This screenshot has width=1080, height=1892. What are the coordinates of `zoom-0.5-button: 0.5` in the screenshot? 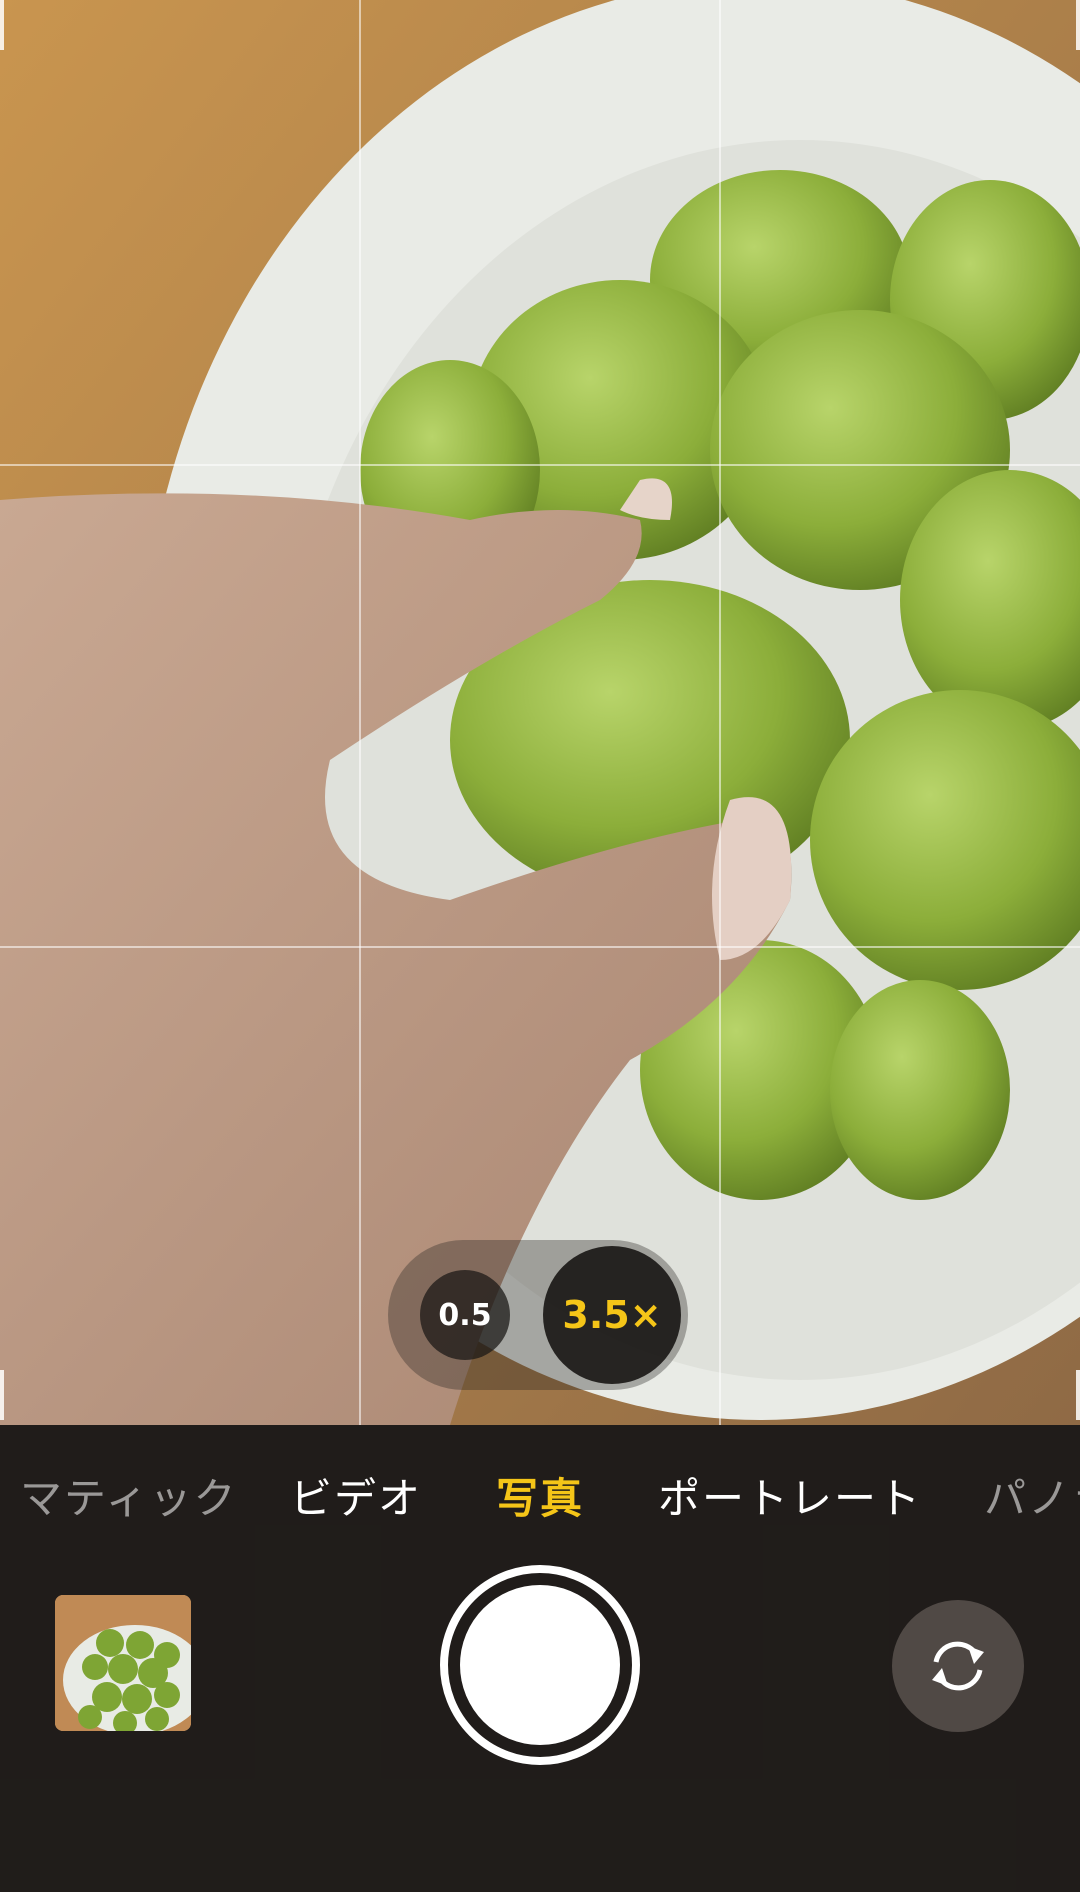 It's located at (465, 1315).